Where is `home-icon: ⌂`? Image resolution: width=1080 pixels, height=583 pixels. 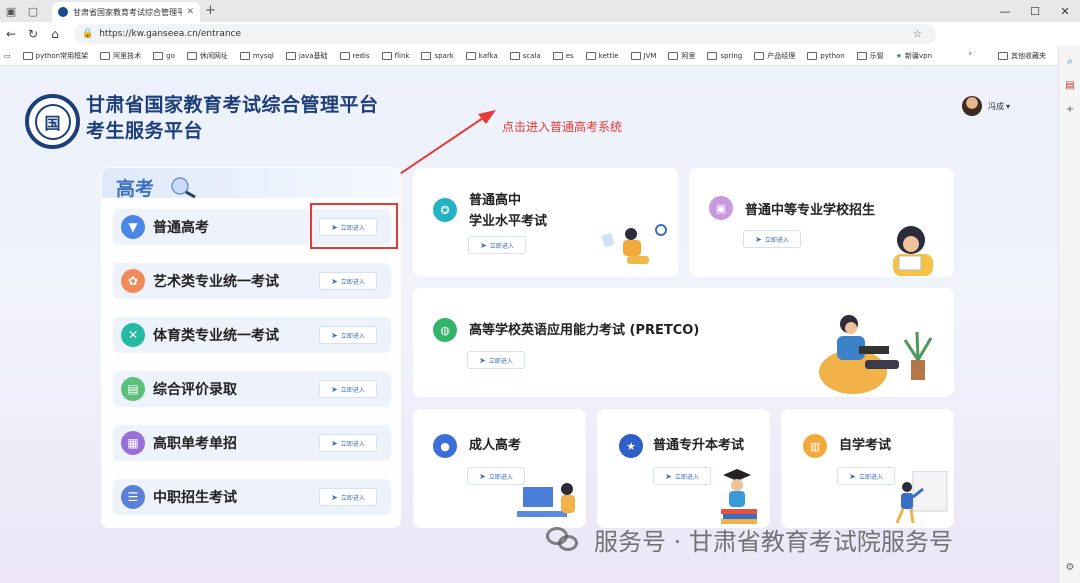 home-icon: ⌂ is located at coordinates (55, 34).